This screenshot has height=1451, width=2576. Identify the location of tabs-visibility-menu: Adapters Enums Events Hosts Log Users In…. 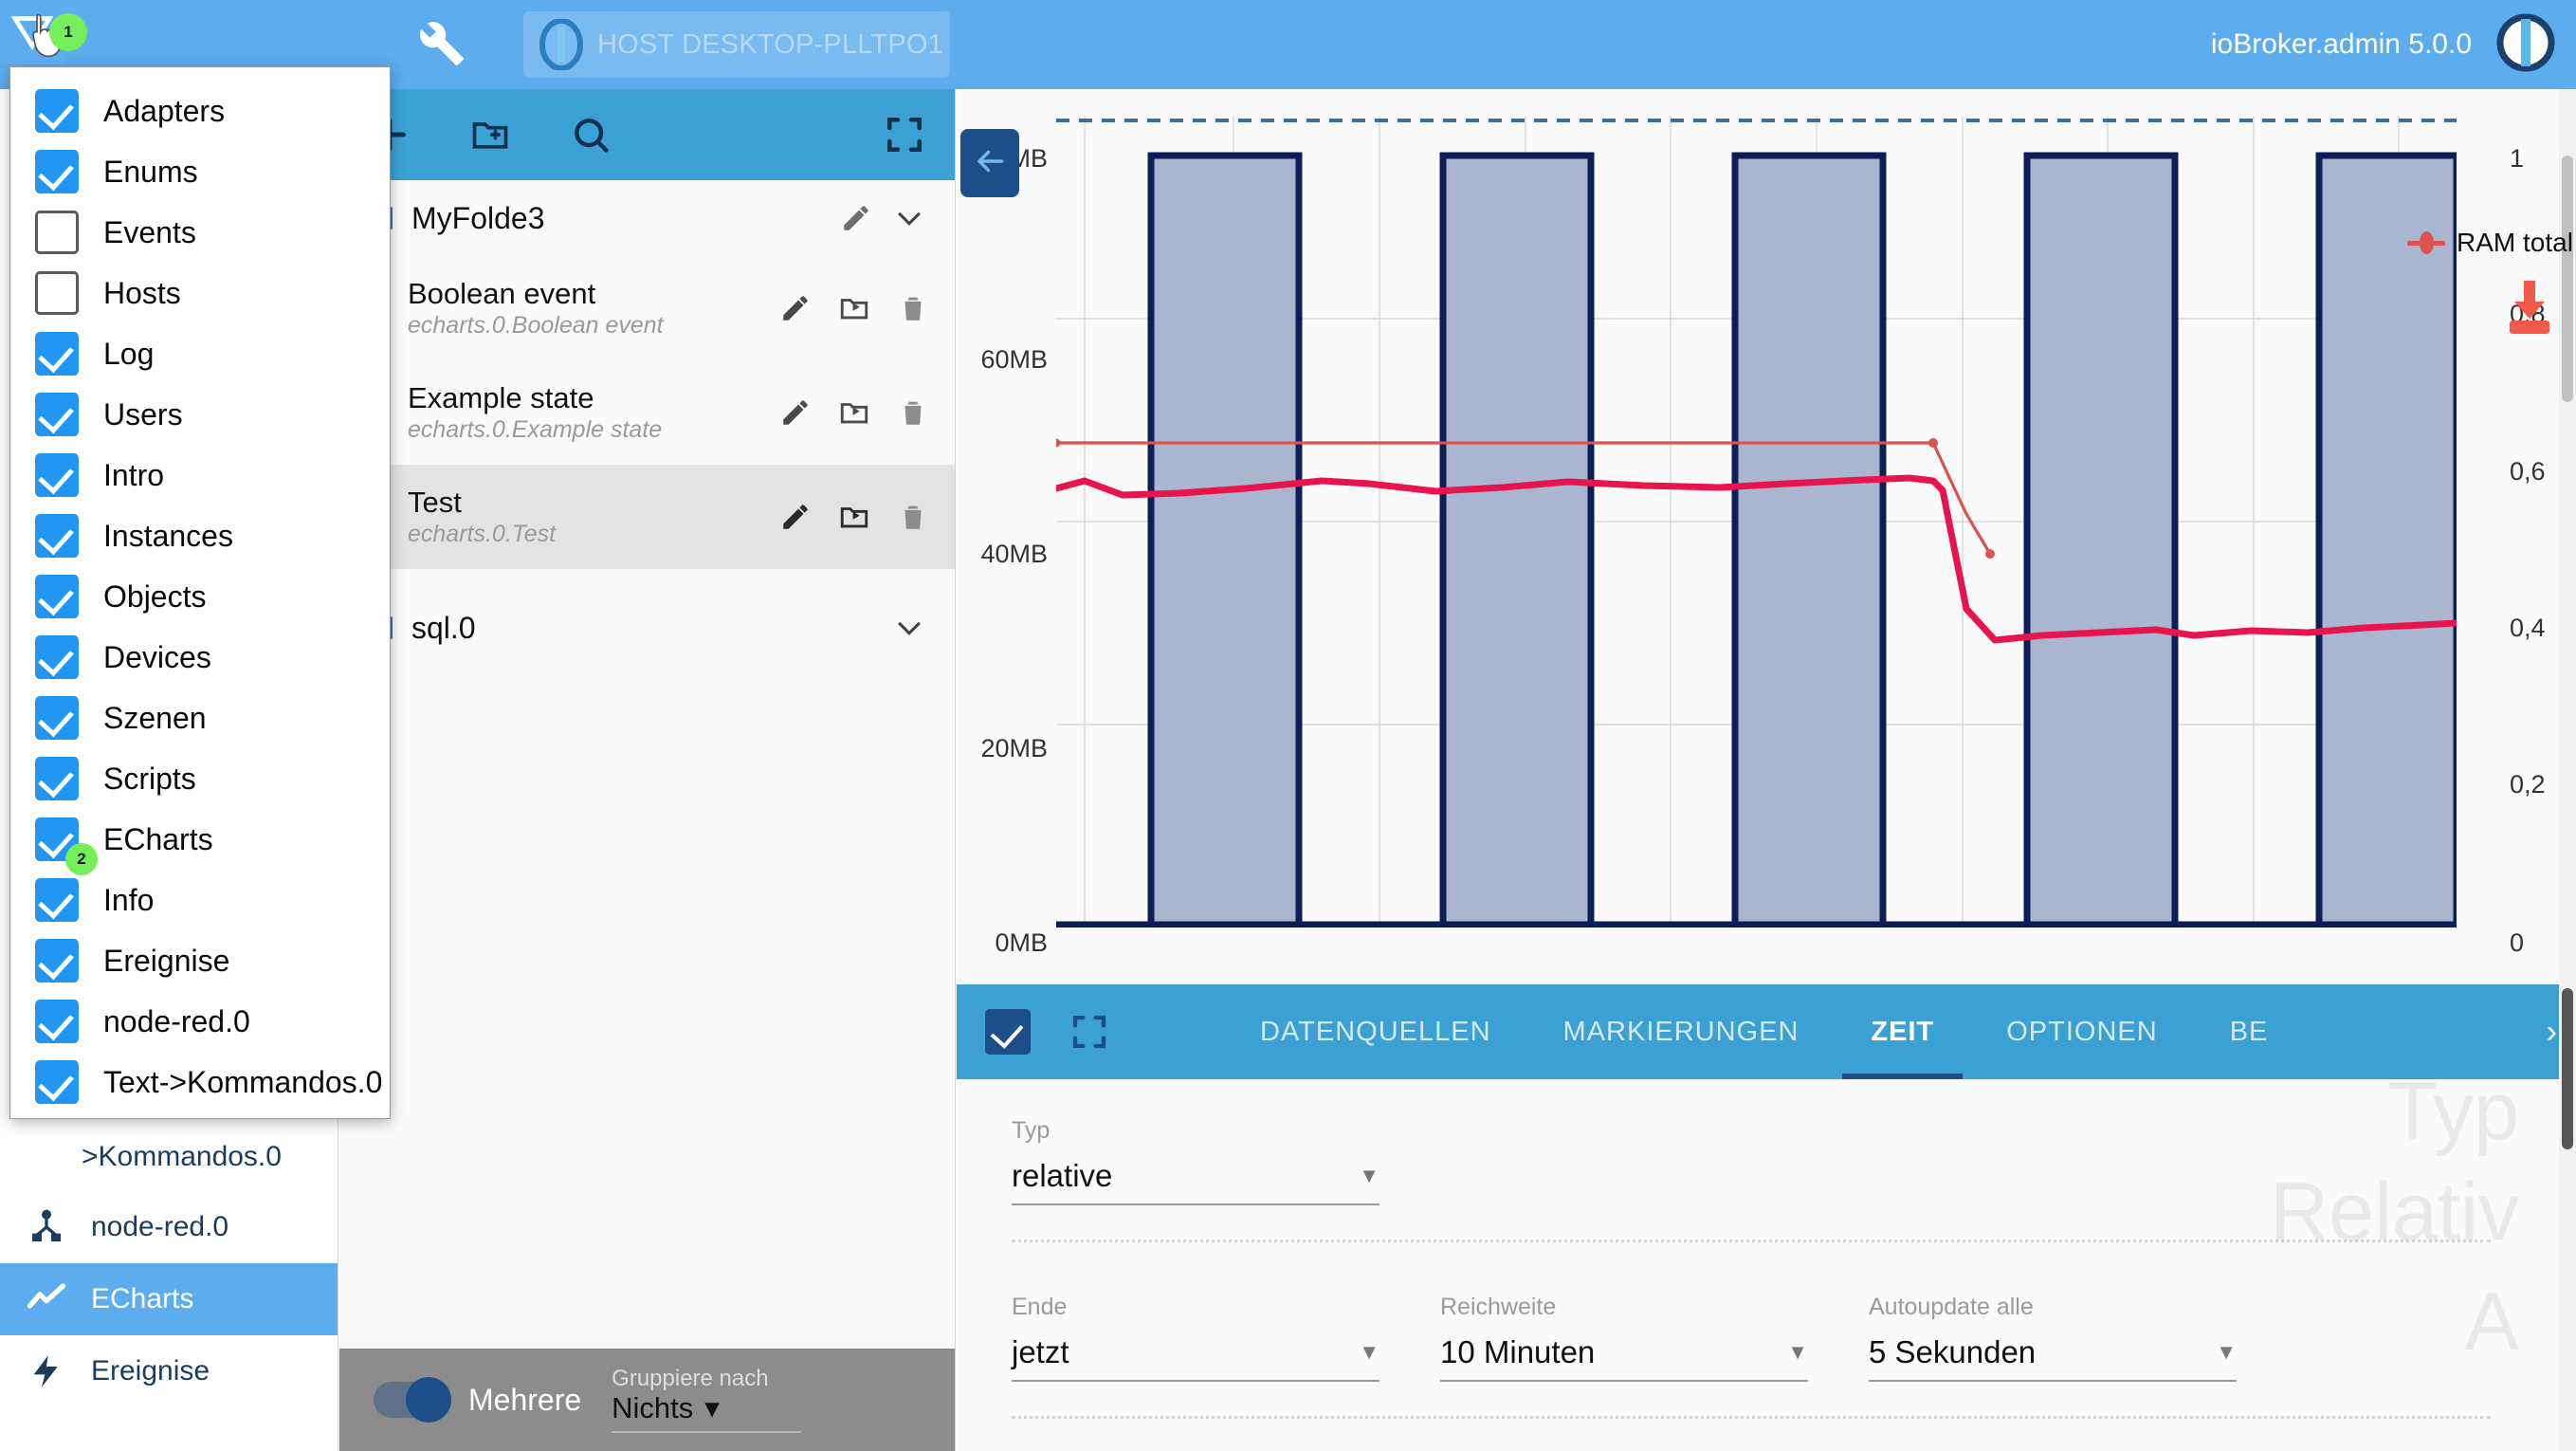
(200, 592).